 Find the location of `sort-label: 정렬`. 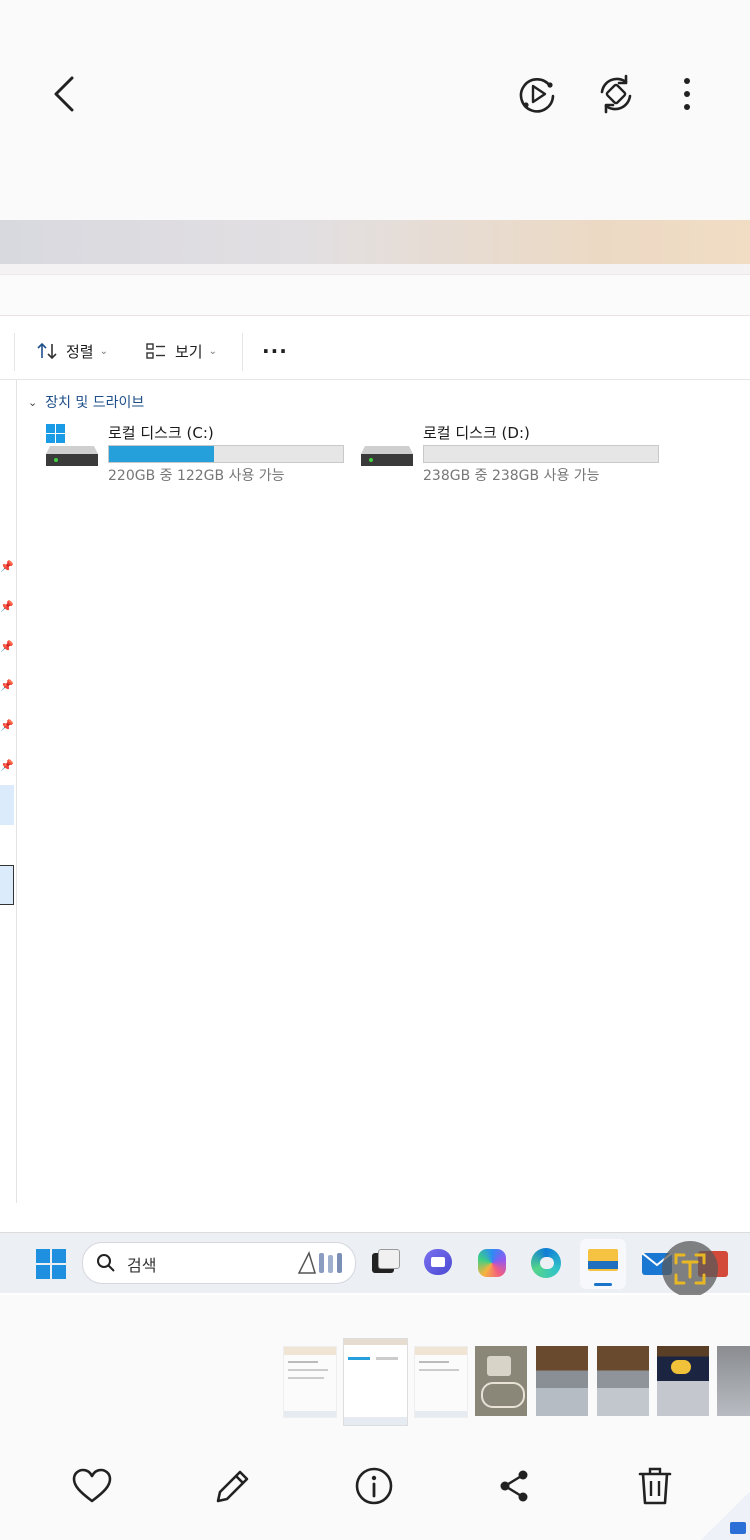

sort-label: 정렬 is located at coordinates (80, 351).